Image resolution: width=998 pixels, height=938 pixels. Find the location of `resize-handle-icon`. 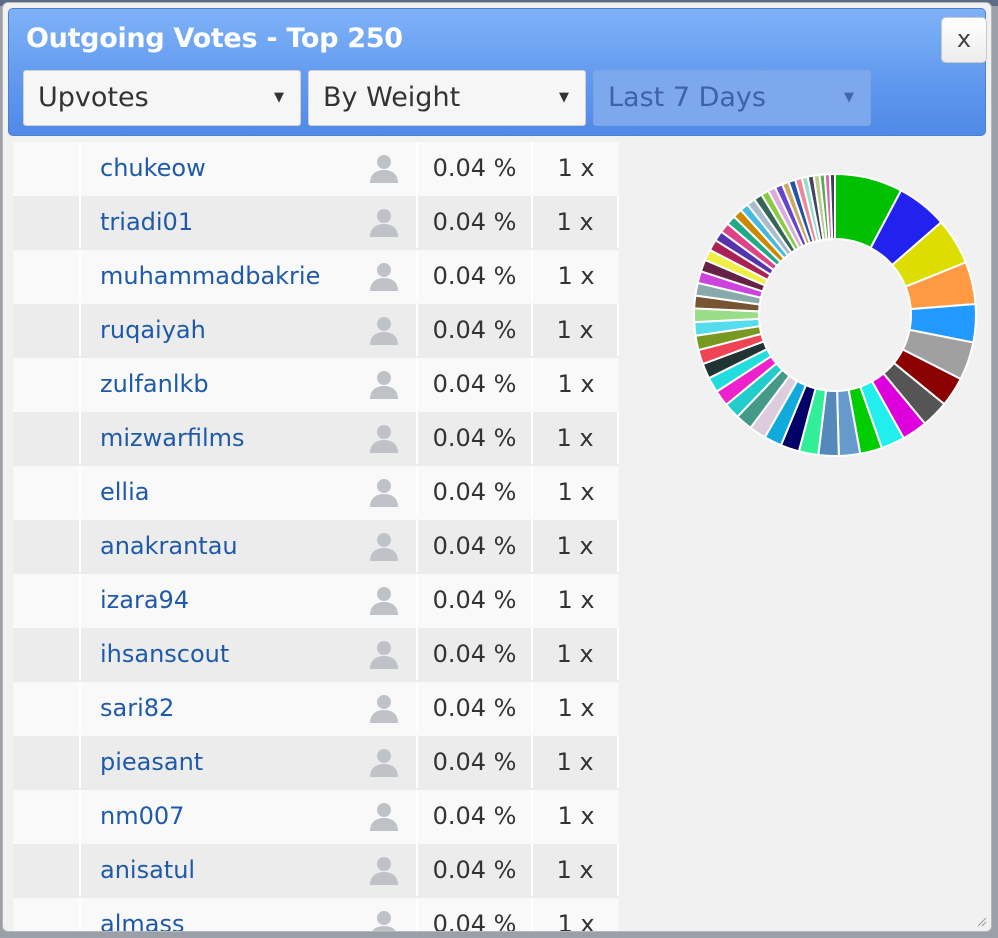

resize-handle-icon is located at coordinates (981, 921).